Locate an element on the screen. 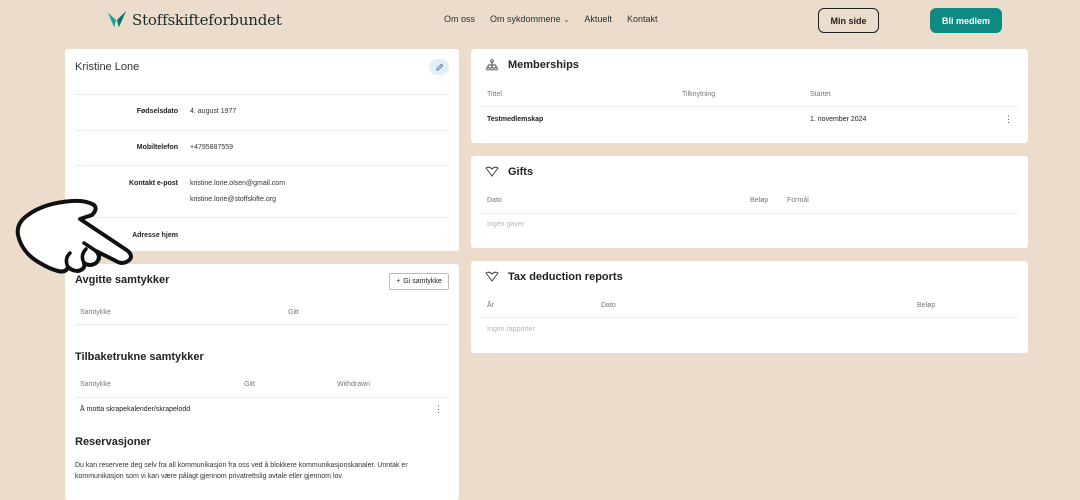 The image size is (1080, 500). given-consents-title: Avgitte samtykker is located at coordinates (122, 280).